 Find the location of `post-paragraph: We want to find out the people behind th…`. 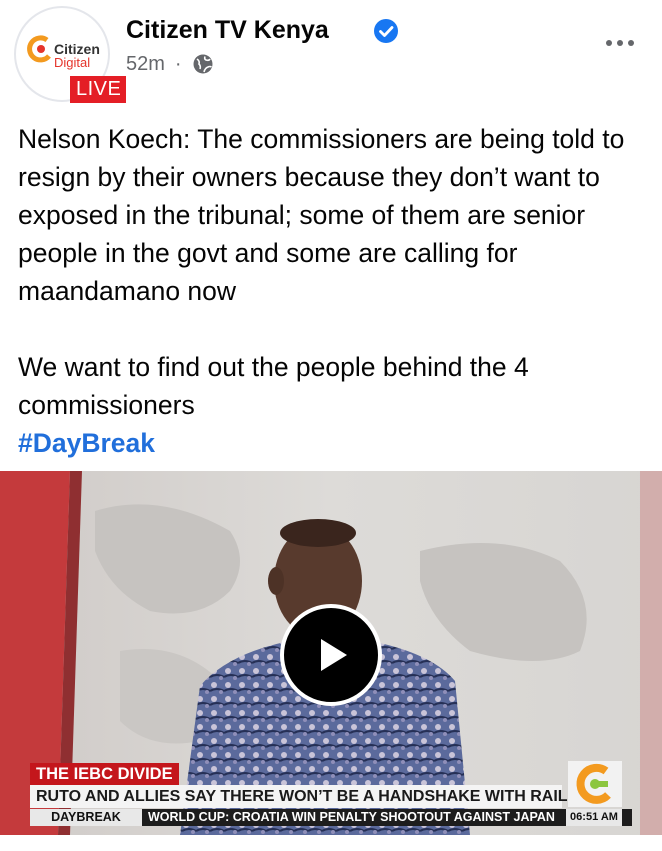

post-paragraph: We want to find out the people behind th… is located at coordinates (273, 386).